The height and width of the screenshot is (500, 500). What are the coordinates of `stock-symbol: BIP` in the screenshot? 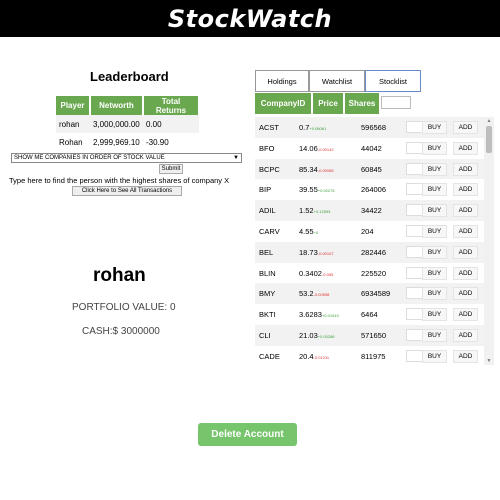 It's located at (265, 190).